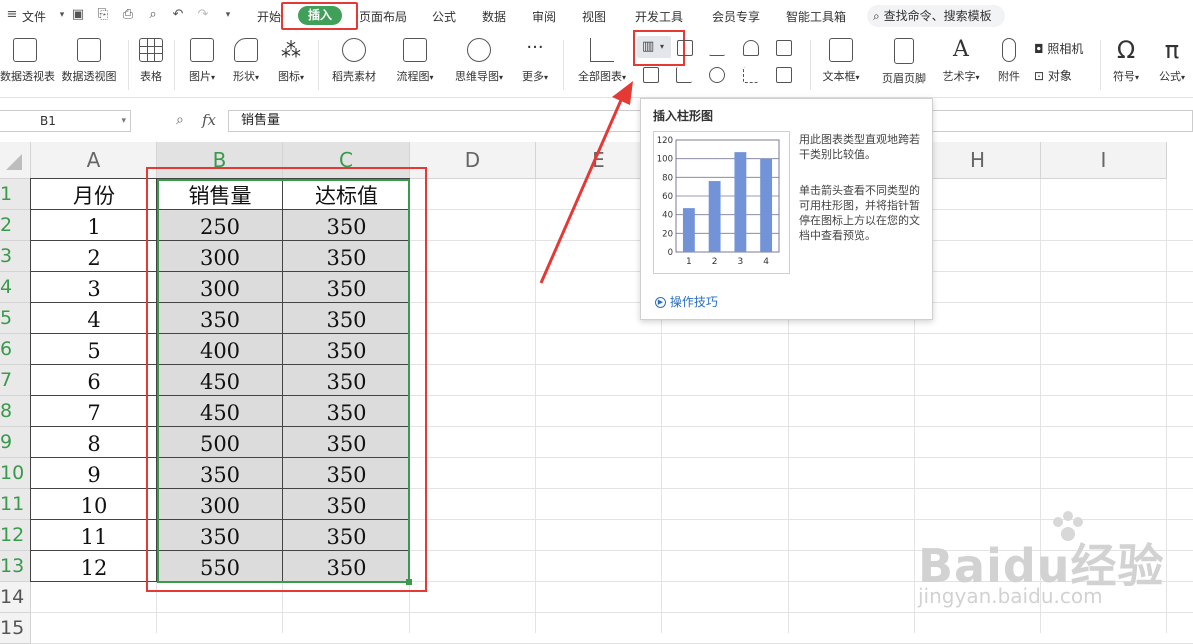  Describe the element at coordinates (94, 287) in the screenshot. I see `cell-a4: 3` at that location.